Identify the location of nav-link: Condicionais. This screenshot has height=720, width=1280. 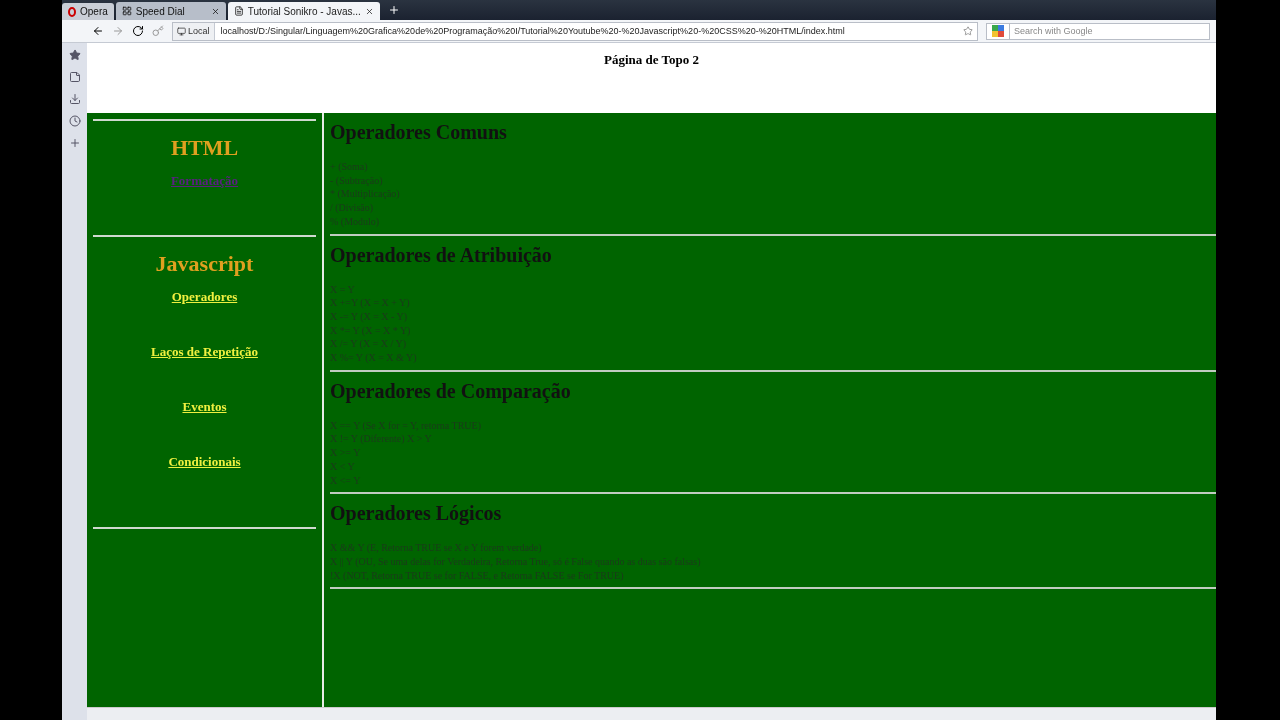
(204, 462).